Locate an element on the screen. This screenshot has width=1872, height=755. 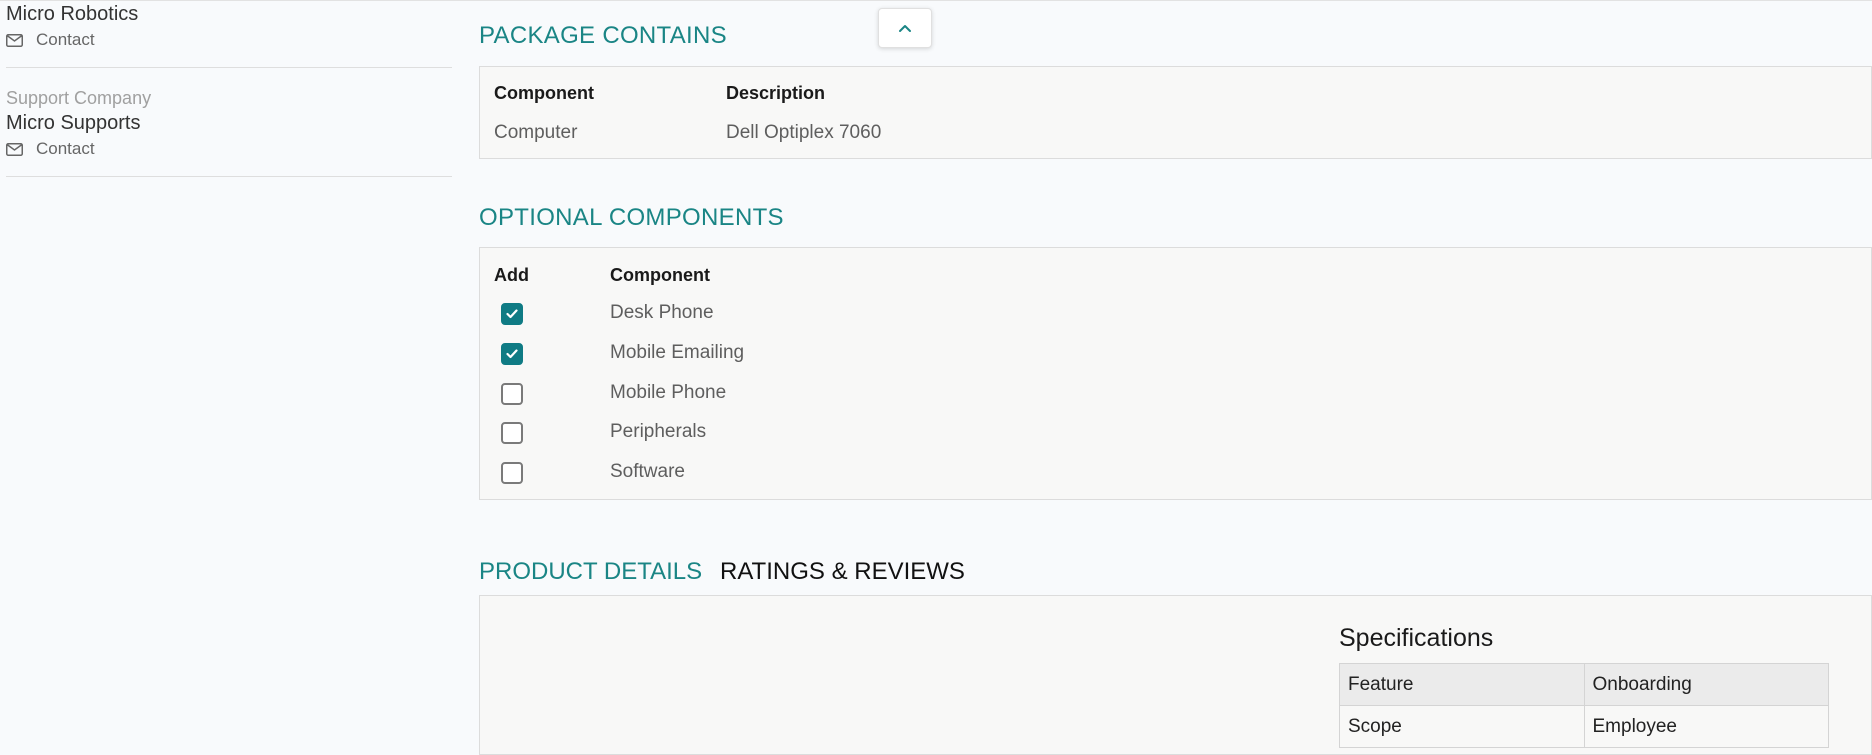
checkbox-mobile-emailing is located at coordinates (512, 354).